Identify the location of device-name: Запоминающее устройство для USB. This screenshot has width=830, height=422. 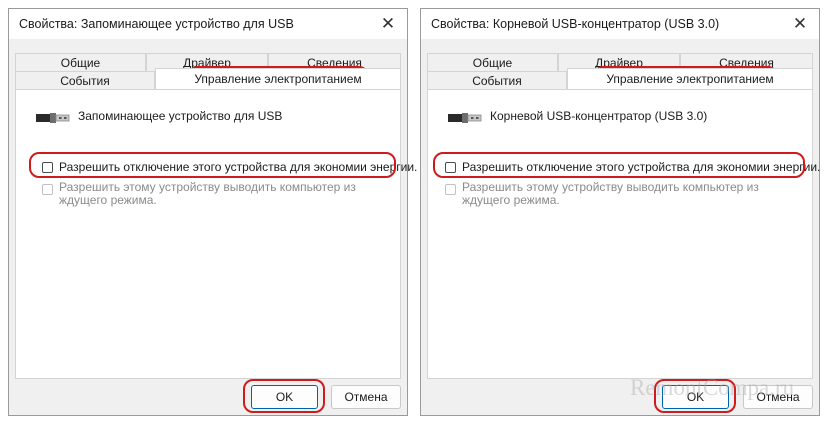
(180, 116).